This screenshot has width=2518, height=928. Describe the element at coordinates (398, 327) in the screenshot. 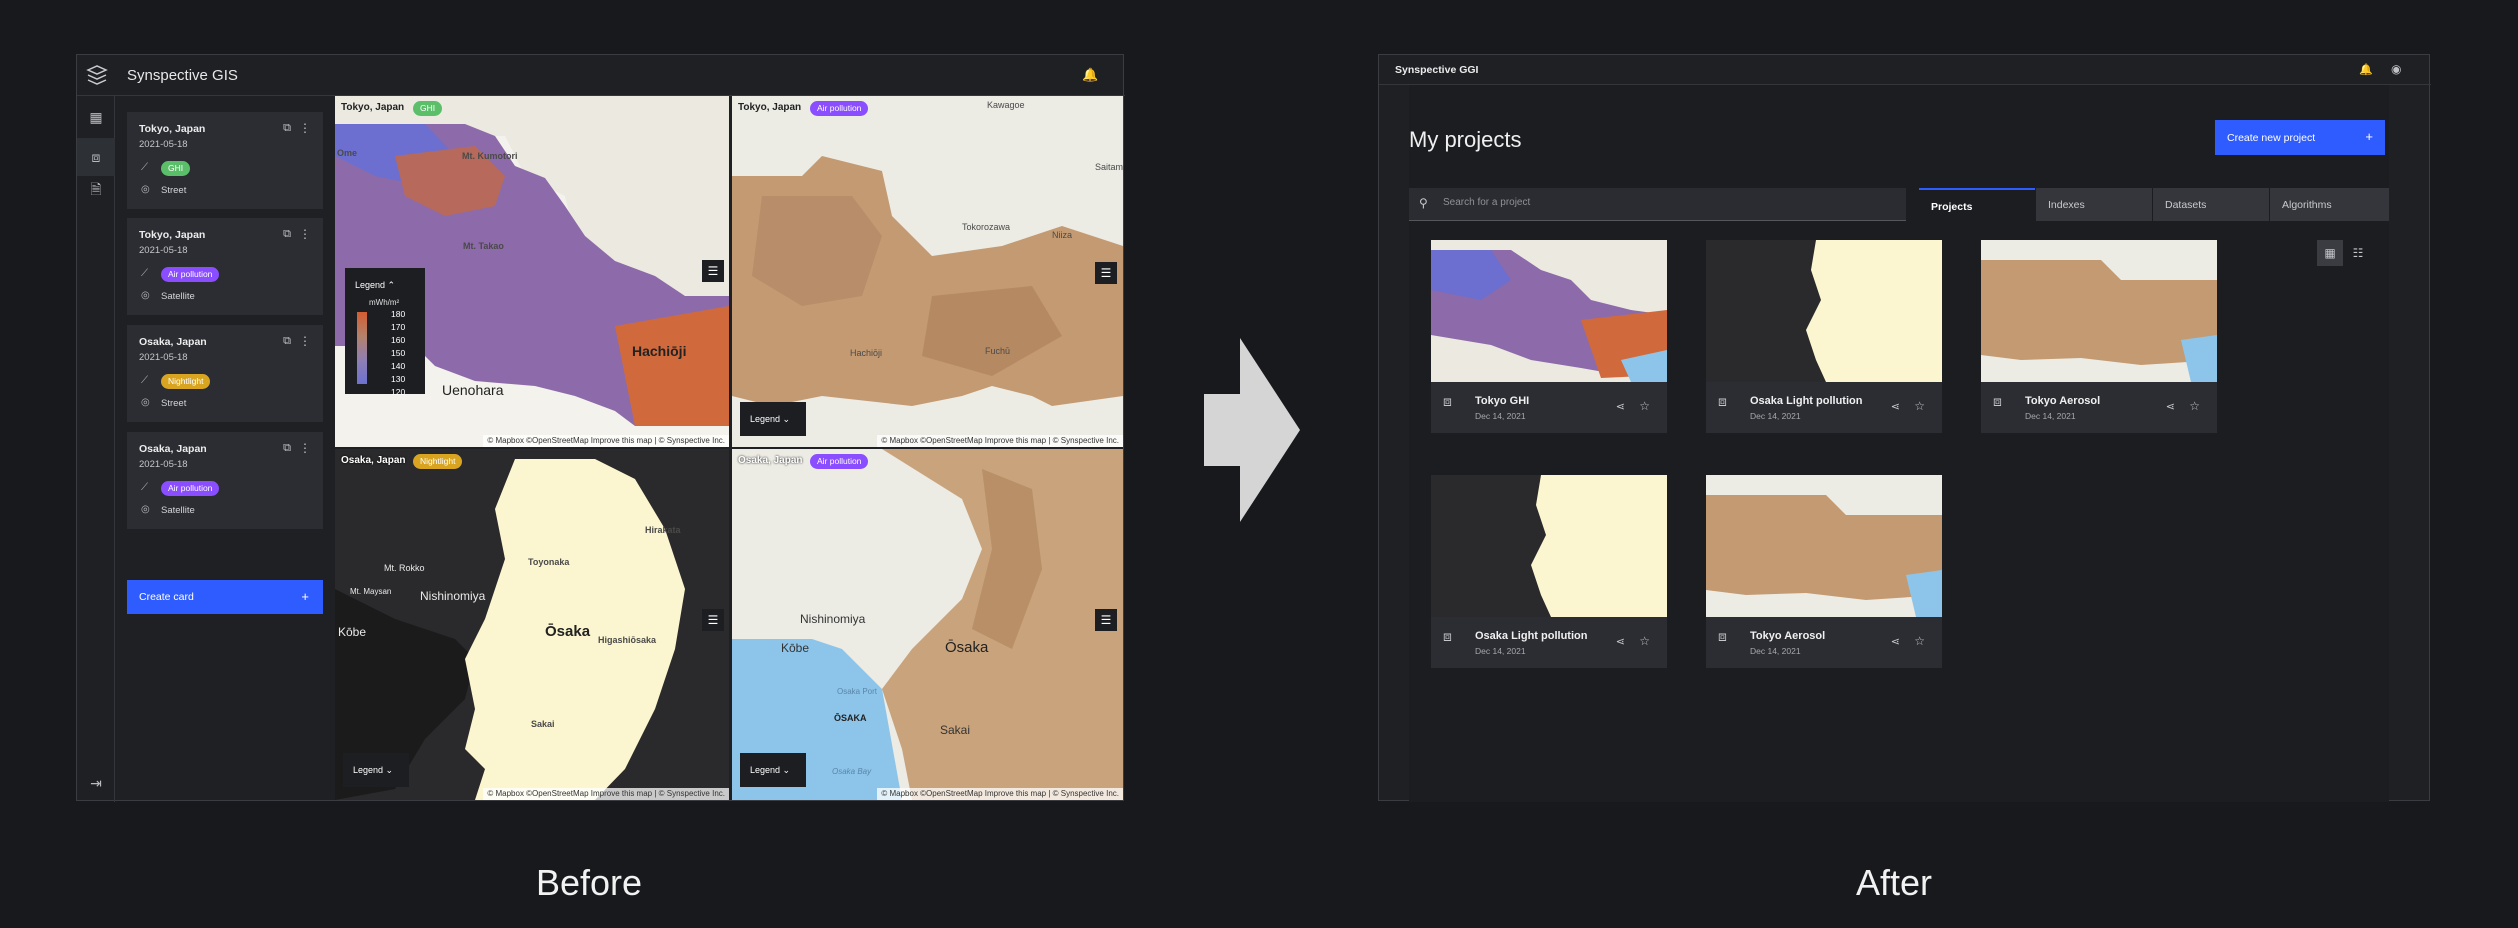

I see `legend-tick: 170` at that location.